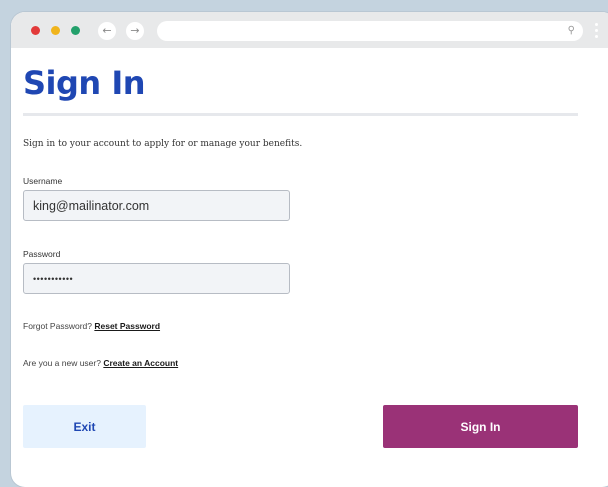  What do you see at coordinates (42, 254) in the screenshot?
I see `password-label: Password` at bounding box center [42, 254].